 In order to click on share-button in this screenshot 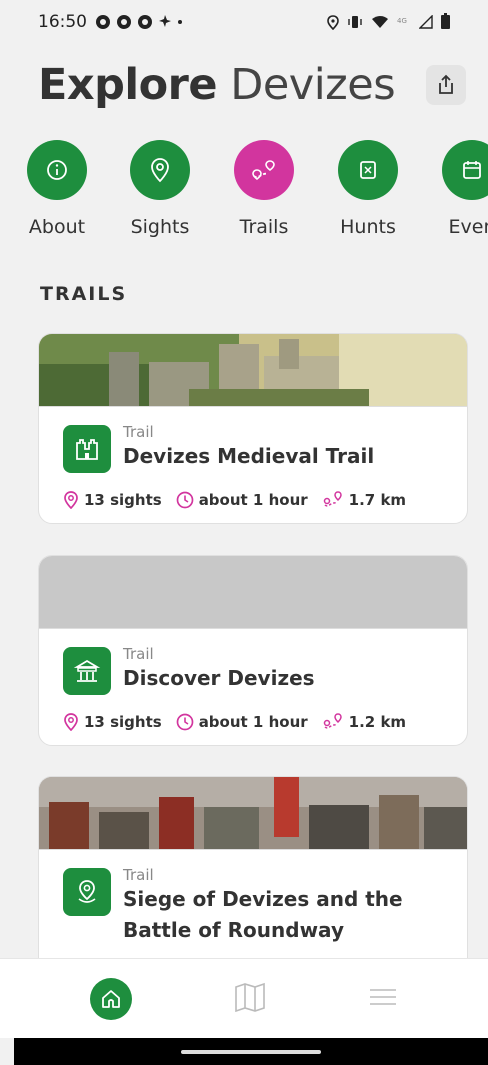, I will do `click(446, 85)`.